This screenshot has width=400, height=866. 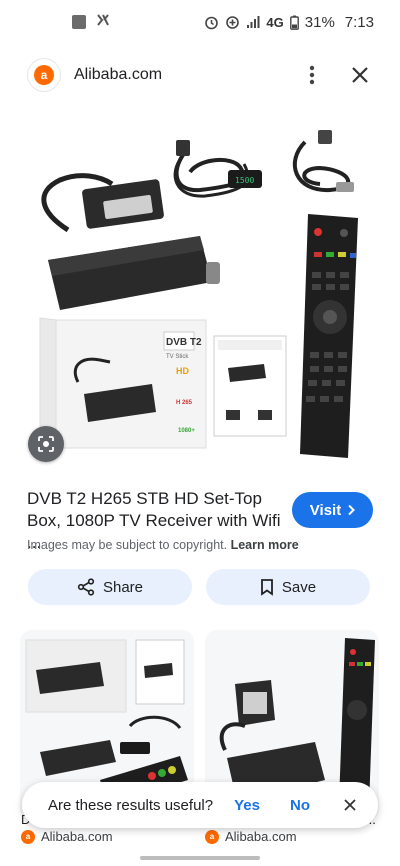 What do you see at coordinates (182, 371) in the screenshot?
I see `box-hd: HD` at bounding box center [182, 371].